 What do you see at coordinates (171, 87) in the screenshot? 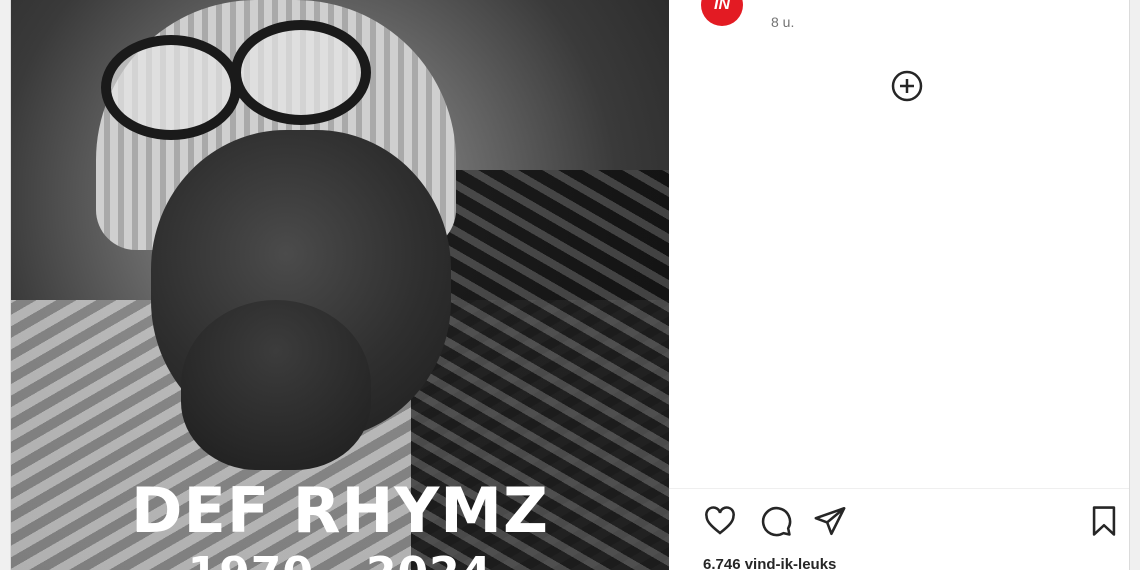
I see `photo-goggle-left` at bounding box center [171, 87].